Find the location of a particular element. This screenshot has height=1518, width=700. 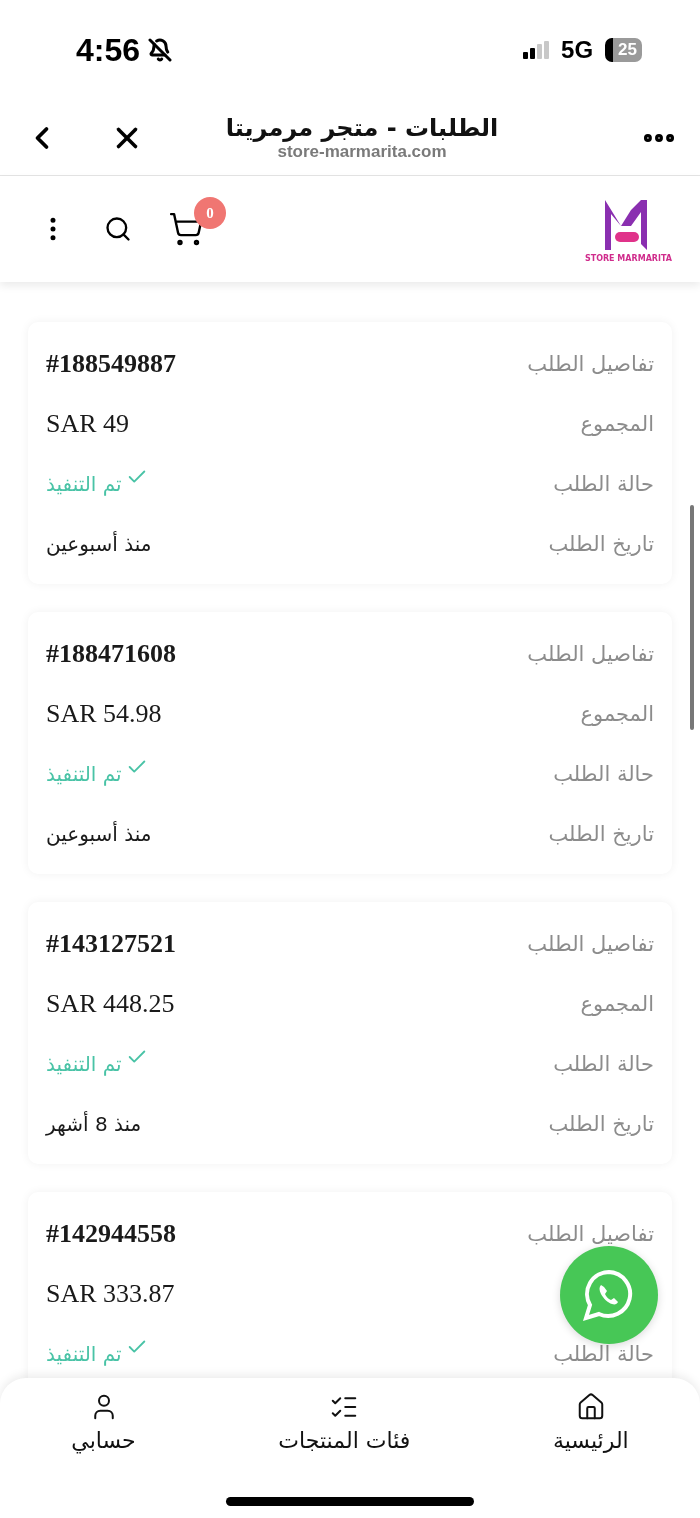

order-total: SAR 333.87 is located at coordinates (110, 1294).